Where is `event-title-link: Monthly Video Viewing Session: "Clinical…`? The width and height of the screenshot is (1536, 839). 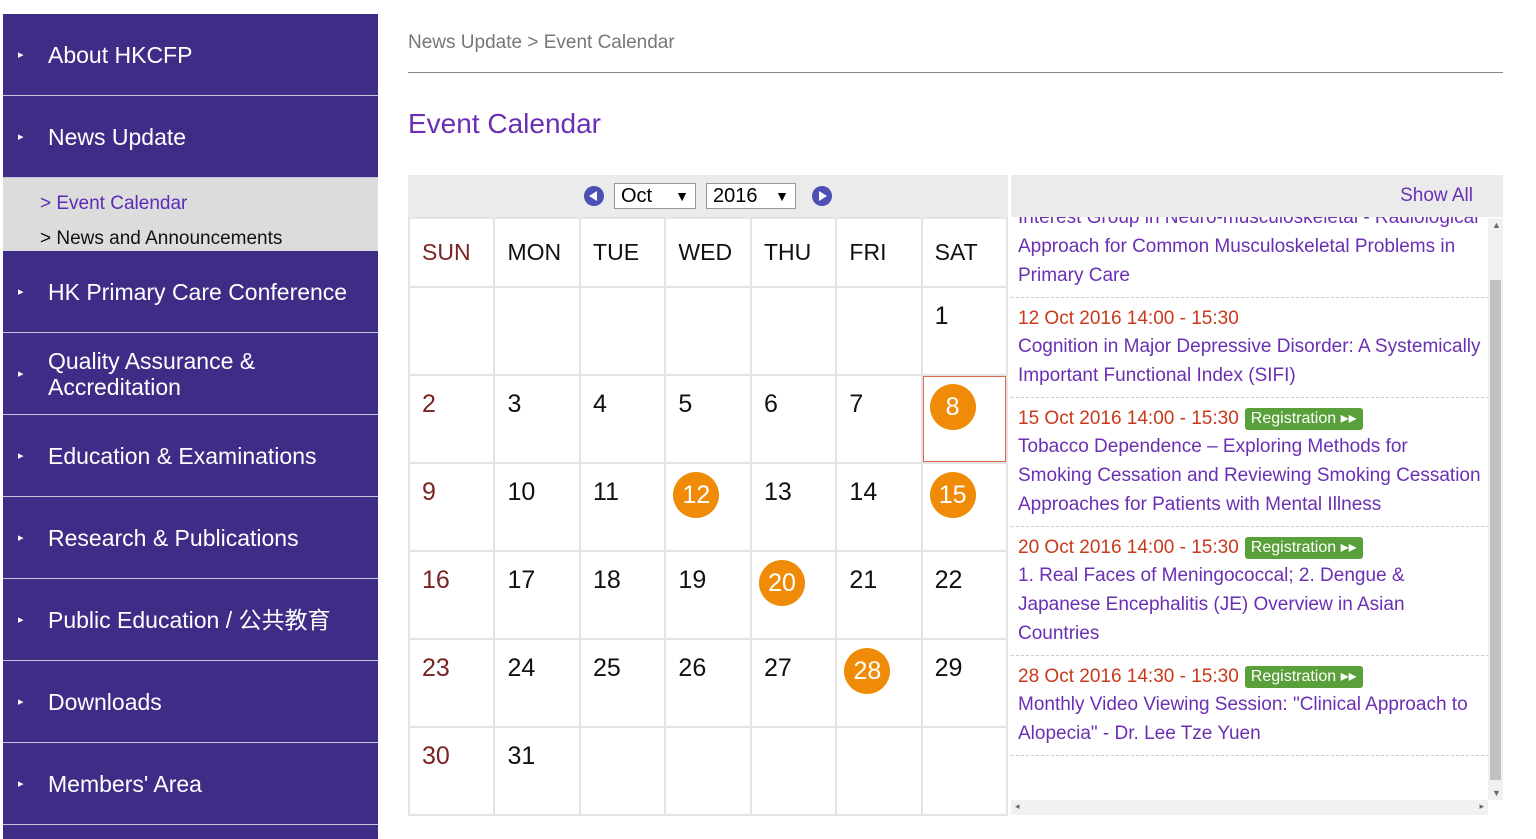 event-title-link: Monthly Video Viewing Session: "Clinical… is located at coordinates (1250, 719).